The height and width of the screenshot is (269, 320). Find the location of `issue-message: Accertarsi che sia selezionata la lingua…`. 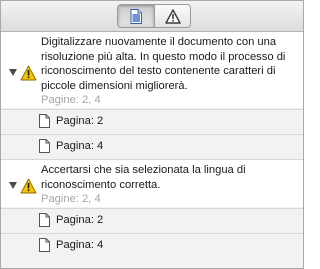

issue-message: Accertarsi che sia selezionata la lingua… is located at coordinates (170, 185).